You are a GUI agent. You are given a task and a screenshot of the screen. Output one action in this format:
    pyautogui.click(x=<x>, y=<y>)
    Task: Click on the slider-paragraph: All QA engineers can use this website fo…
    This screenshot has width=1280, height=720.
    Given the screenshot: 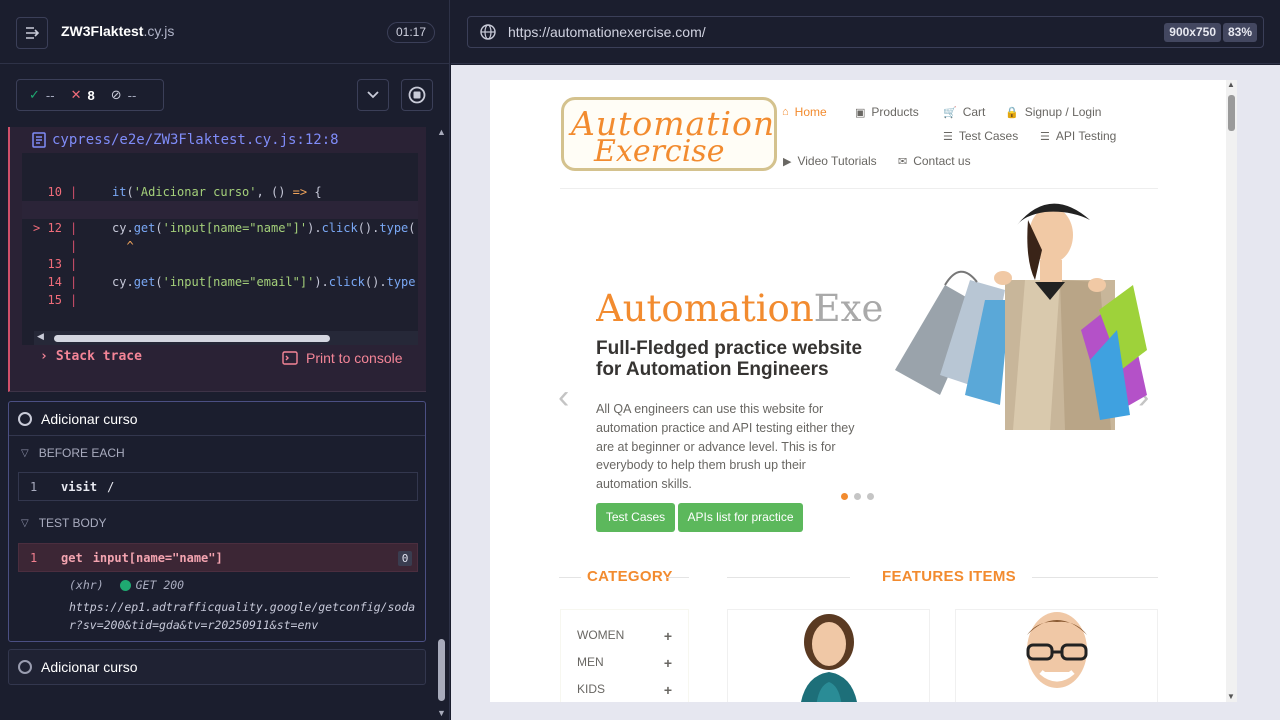 What is the action you would take?
    pyautogui.click(x=725, y=447)
    